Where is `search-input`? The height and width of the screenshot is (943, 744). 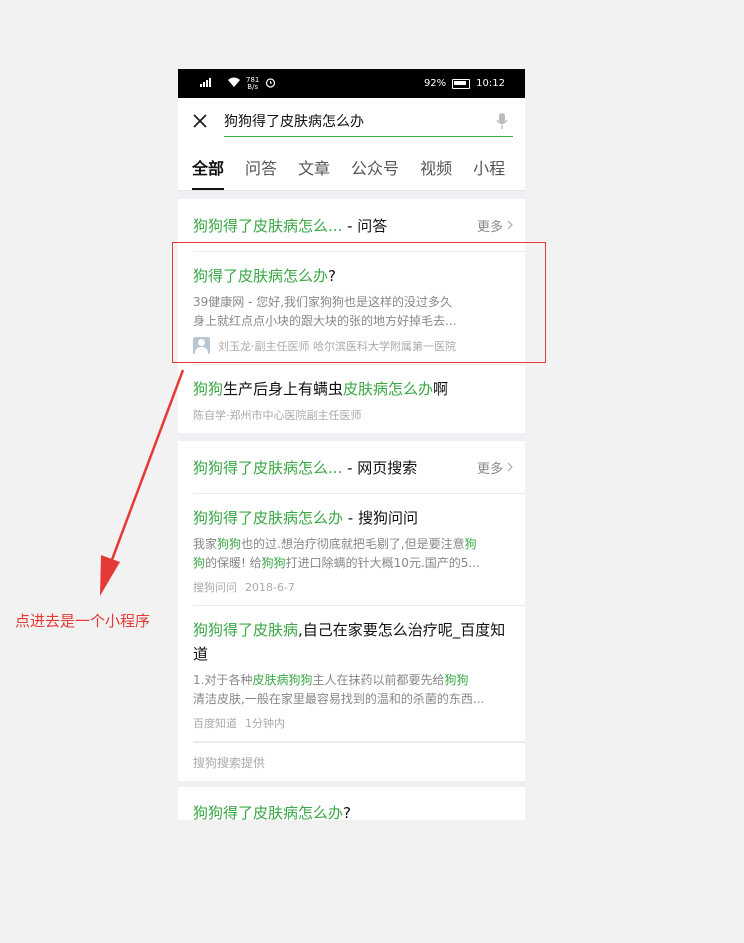 search-input is located at coordinates (354, 120).